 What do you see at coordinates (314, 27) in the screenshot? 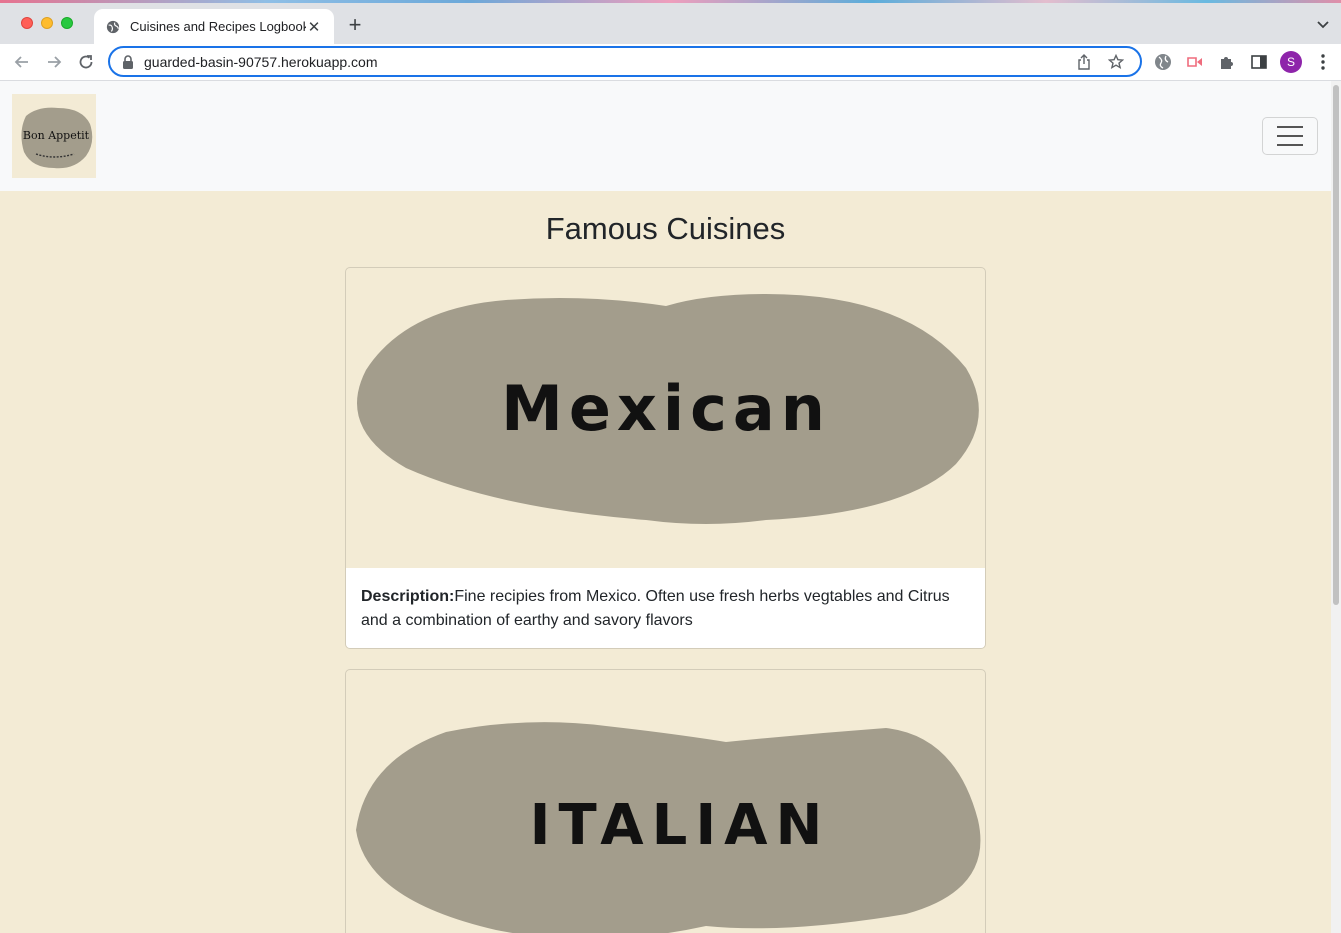
I see `tab-close-icon: ✕` at bounding box center [314, 27].